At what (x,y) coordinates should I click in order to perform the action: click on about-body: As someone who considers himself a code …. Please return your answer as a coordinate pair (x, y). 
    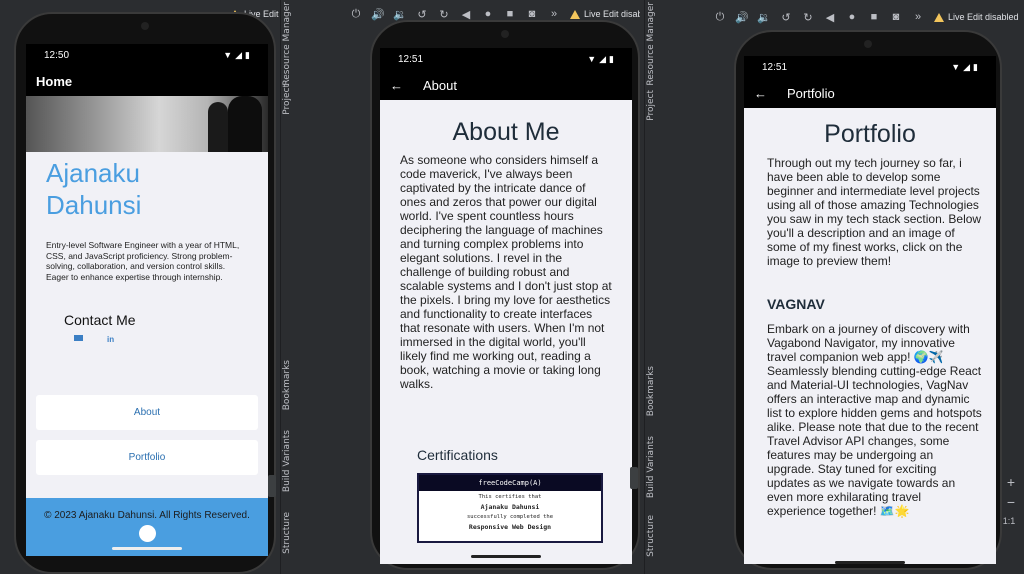
    Looking at the image, I should click on (506, 272).